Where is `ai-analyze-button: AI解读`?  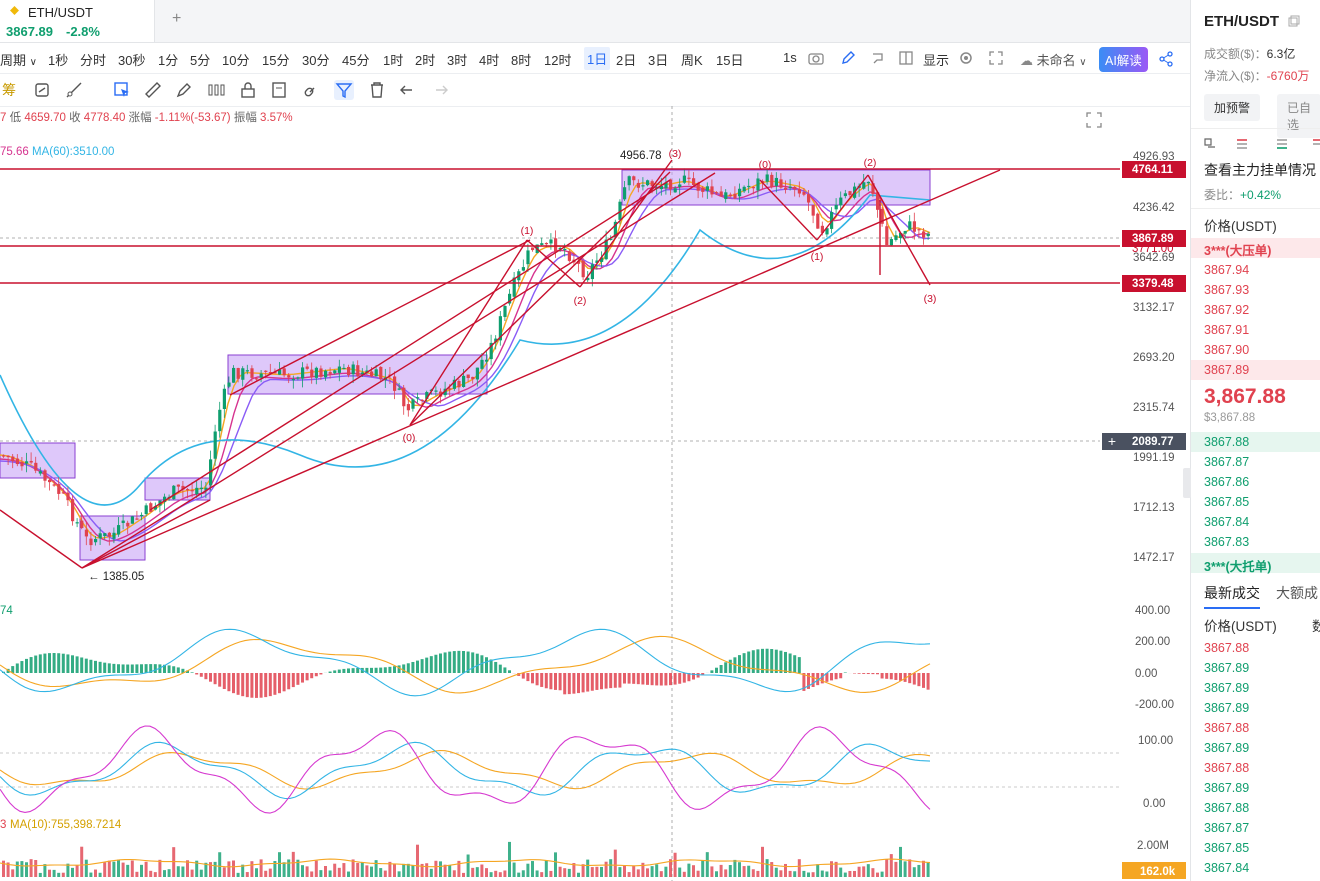 ai-analyze-button: AI解读 is located at coordinates (1123, 59).